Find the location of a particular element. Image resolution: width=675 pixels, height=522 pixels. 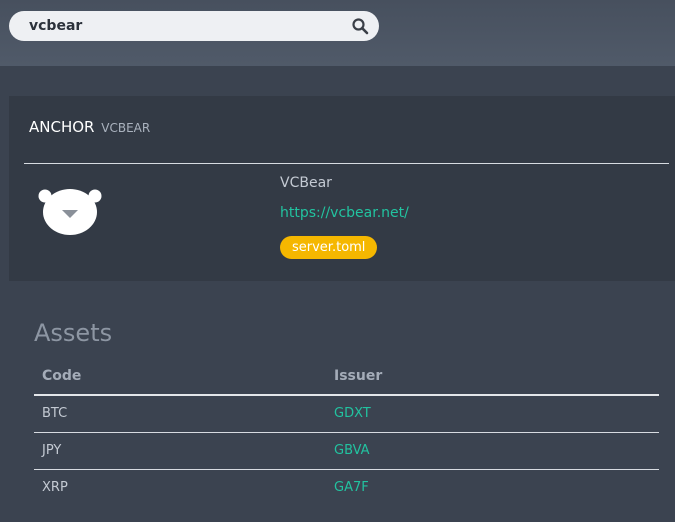

asset-code-cell: XRP is located at coordinates (55, 488).